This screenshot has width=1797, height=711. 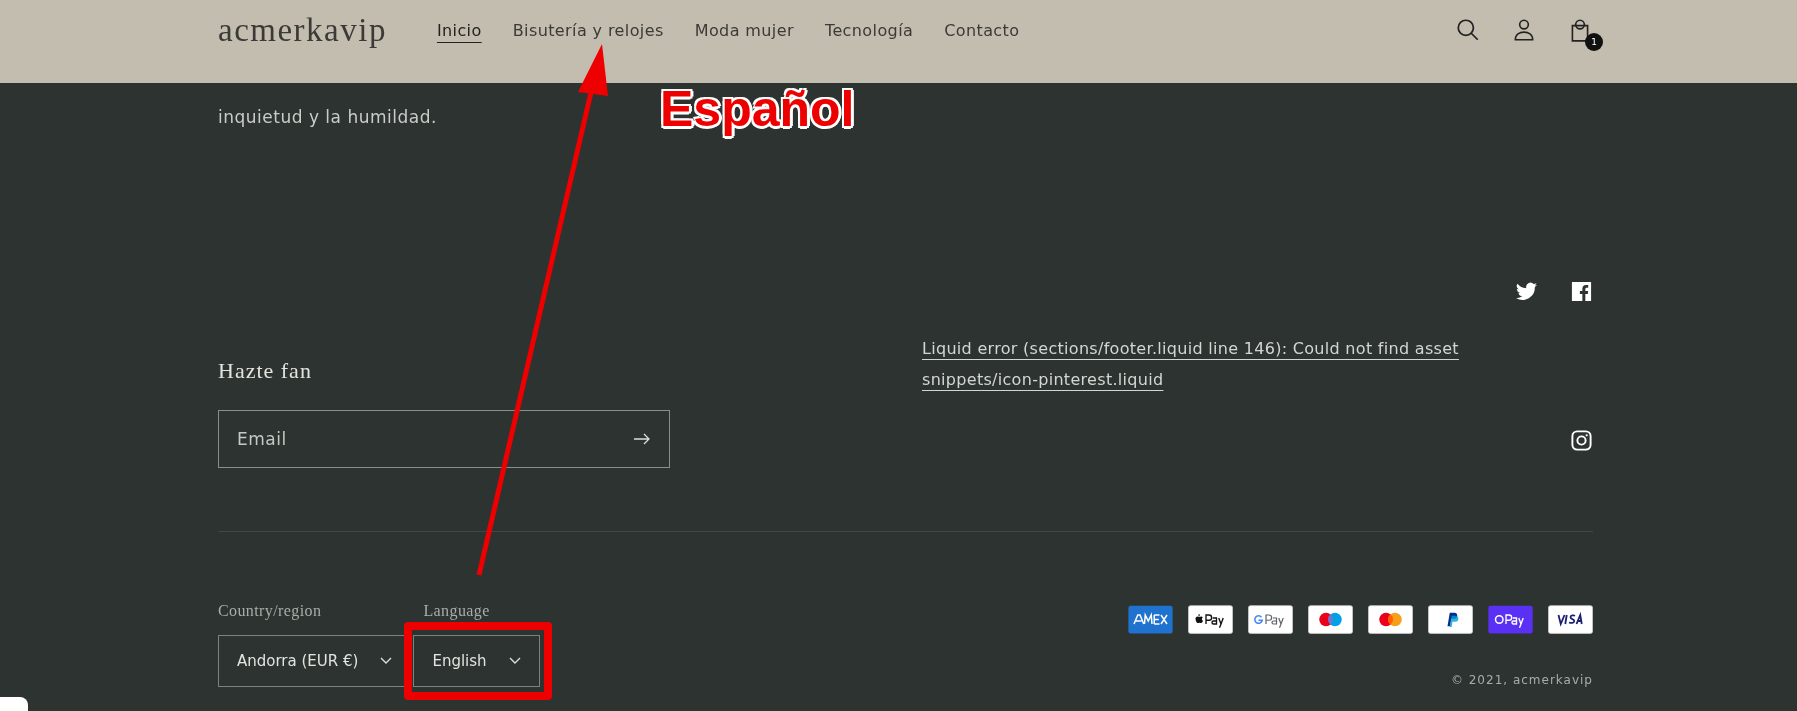 What do you see at coordinates (476, 661) in the screenshot?
I see `dropdown: English` at bounding box center [476, 661].